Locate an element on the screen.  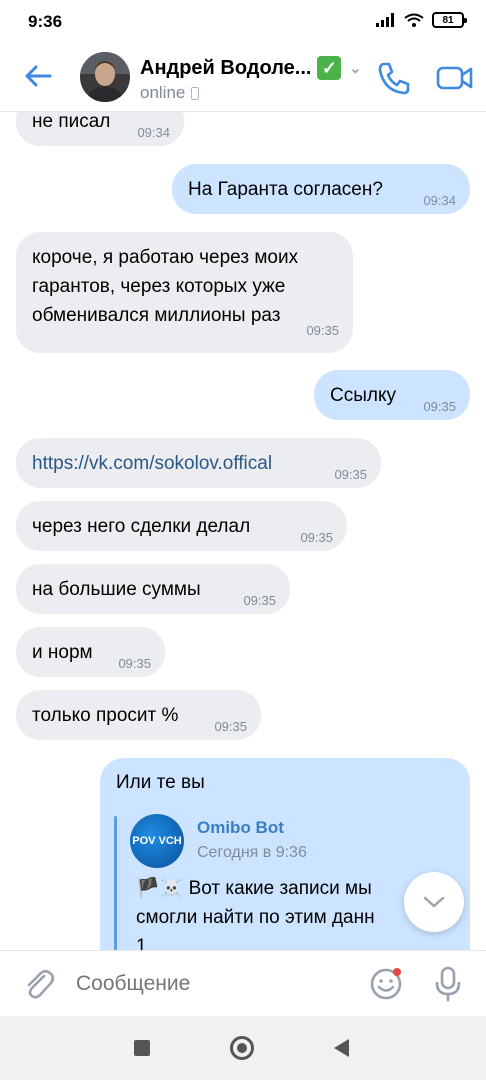
forward-quote-bar is located at coordinates (115, 883).